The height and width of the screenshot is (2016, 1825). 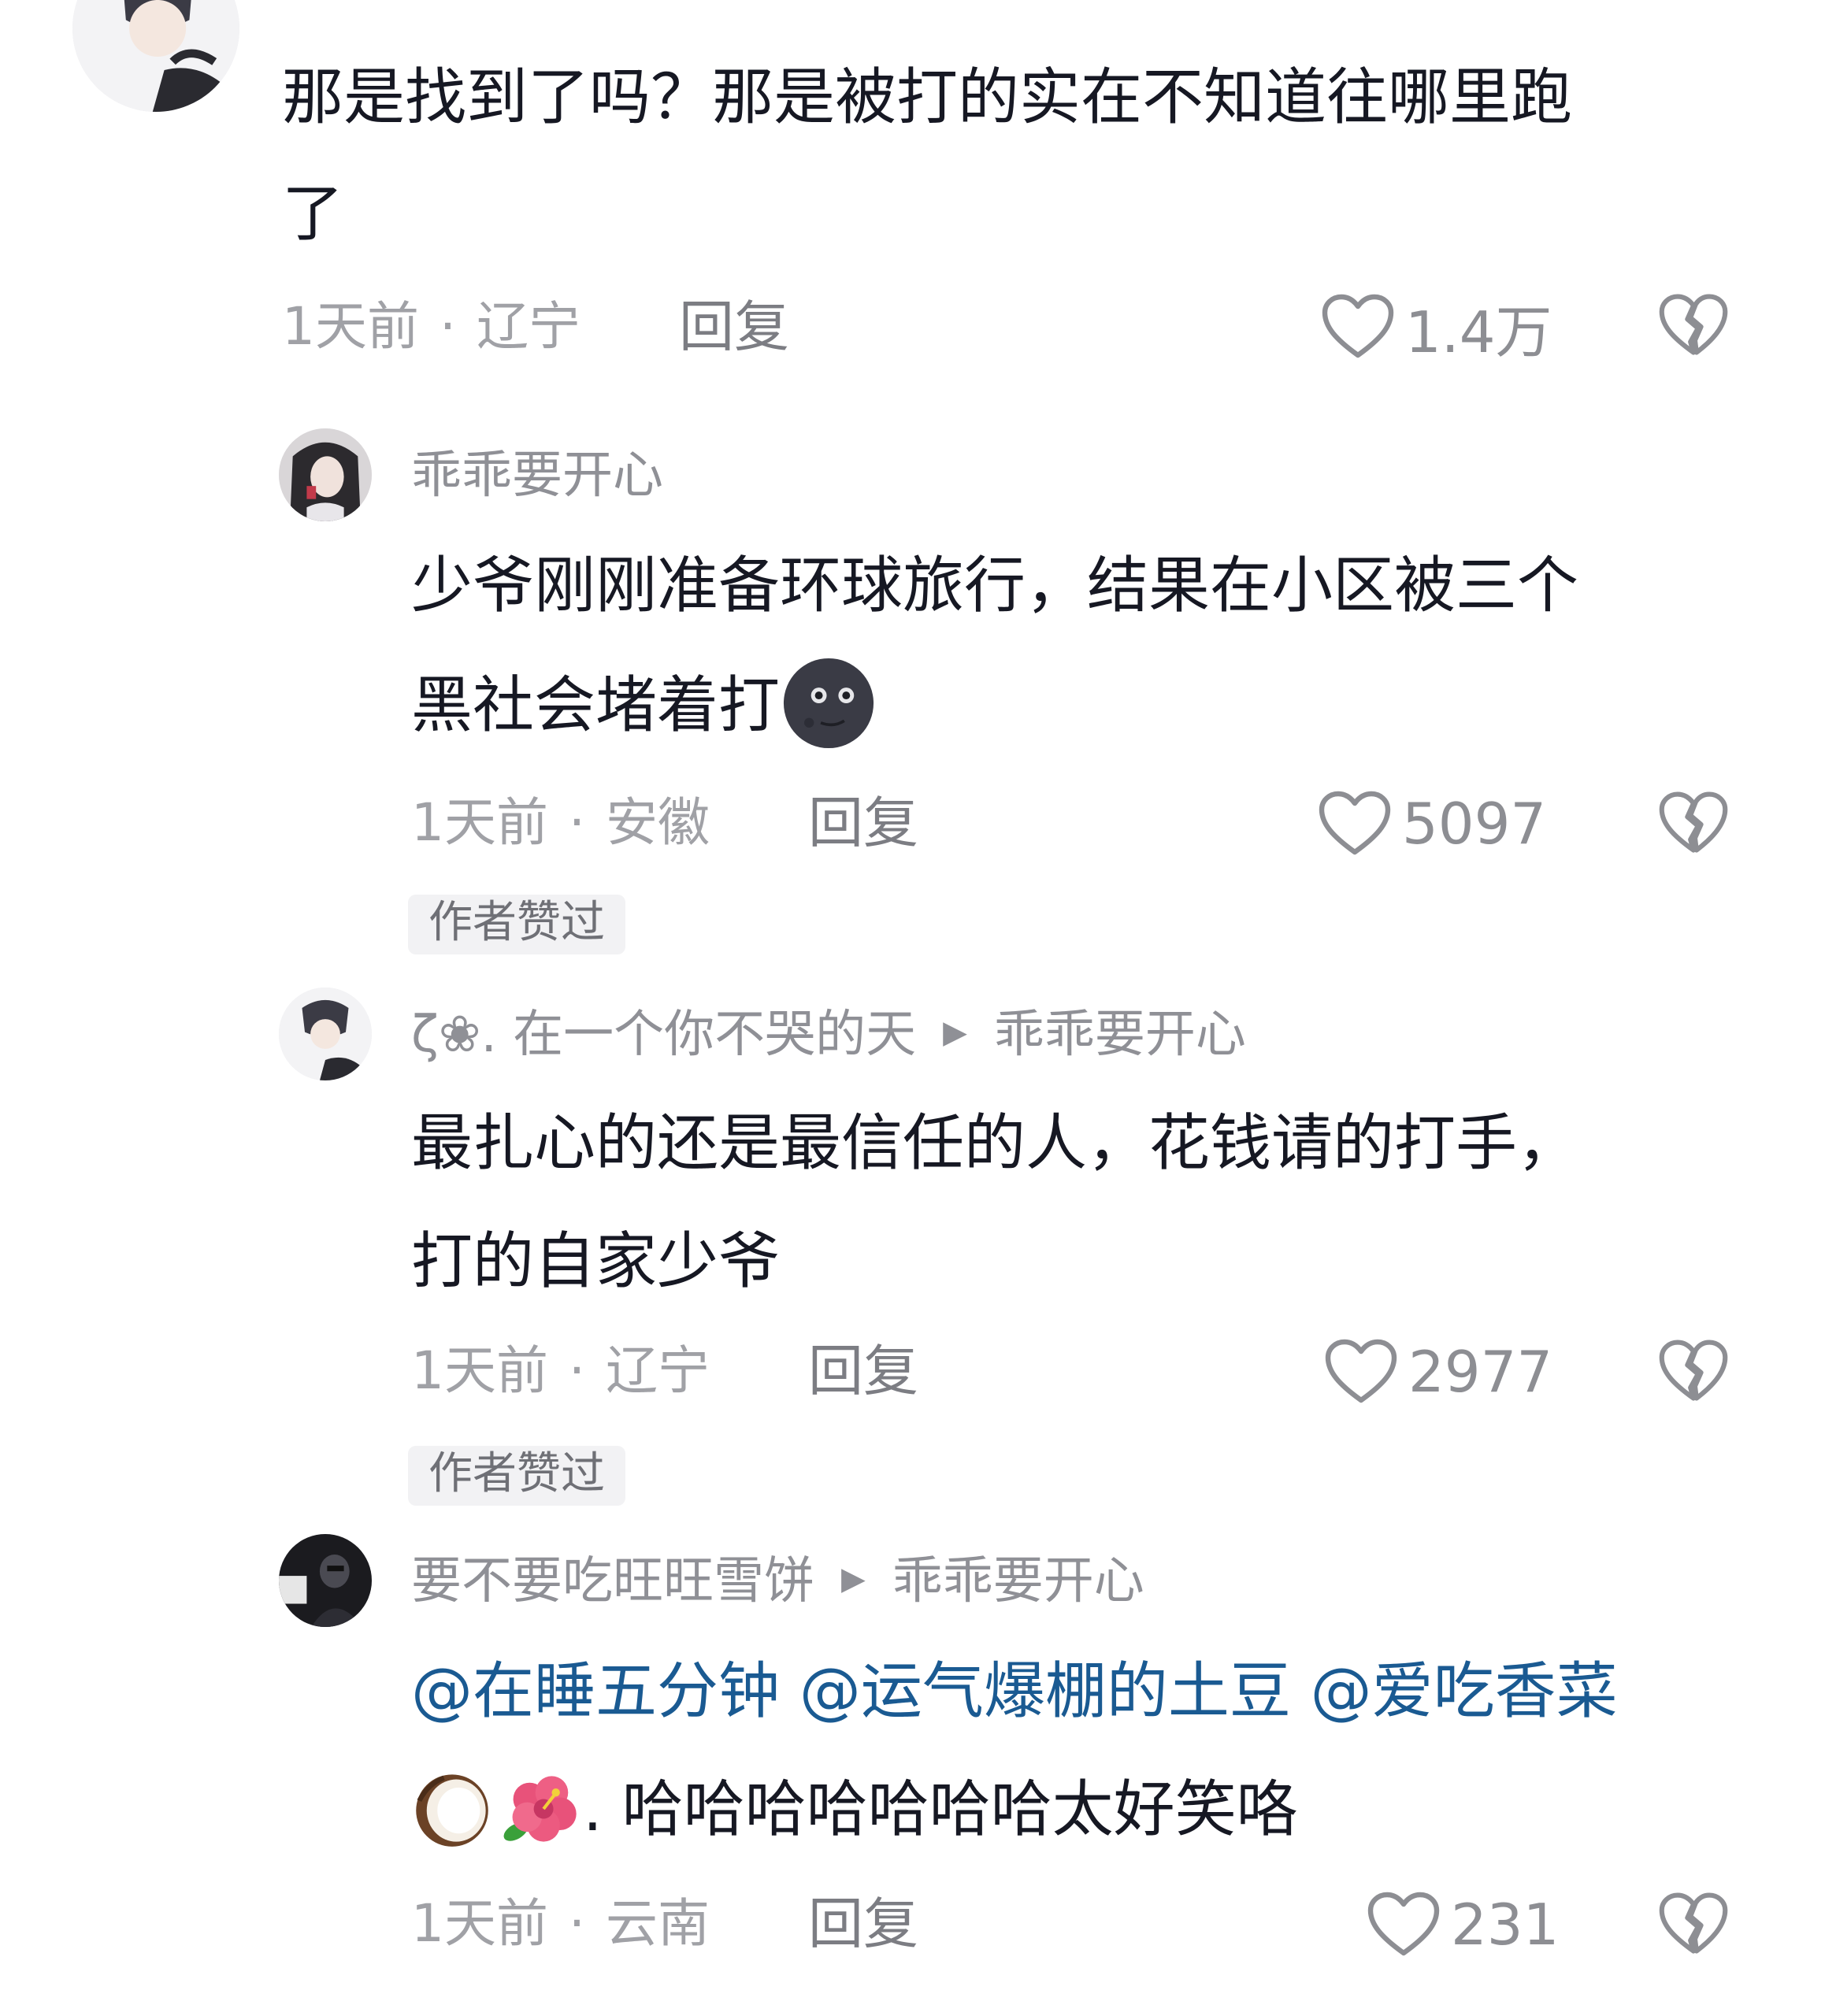 I want to click on mention-link: @运气爆棚的土豆, so click(x=1045, y=1691).